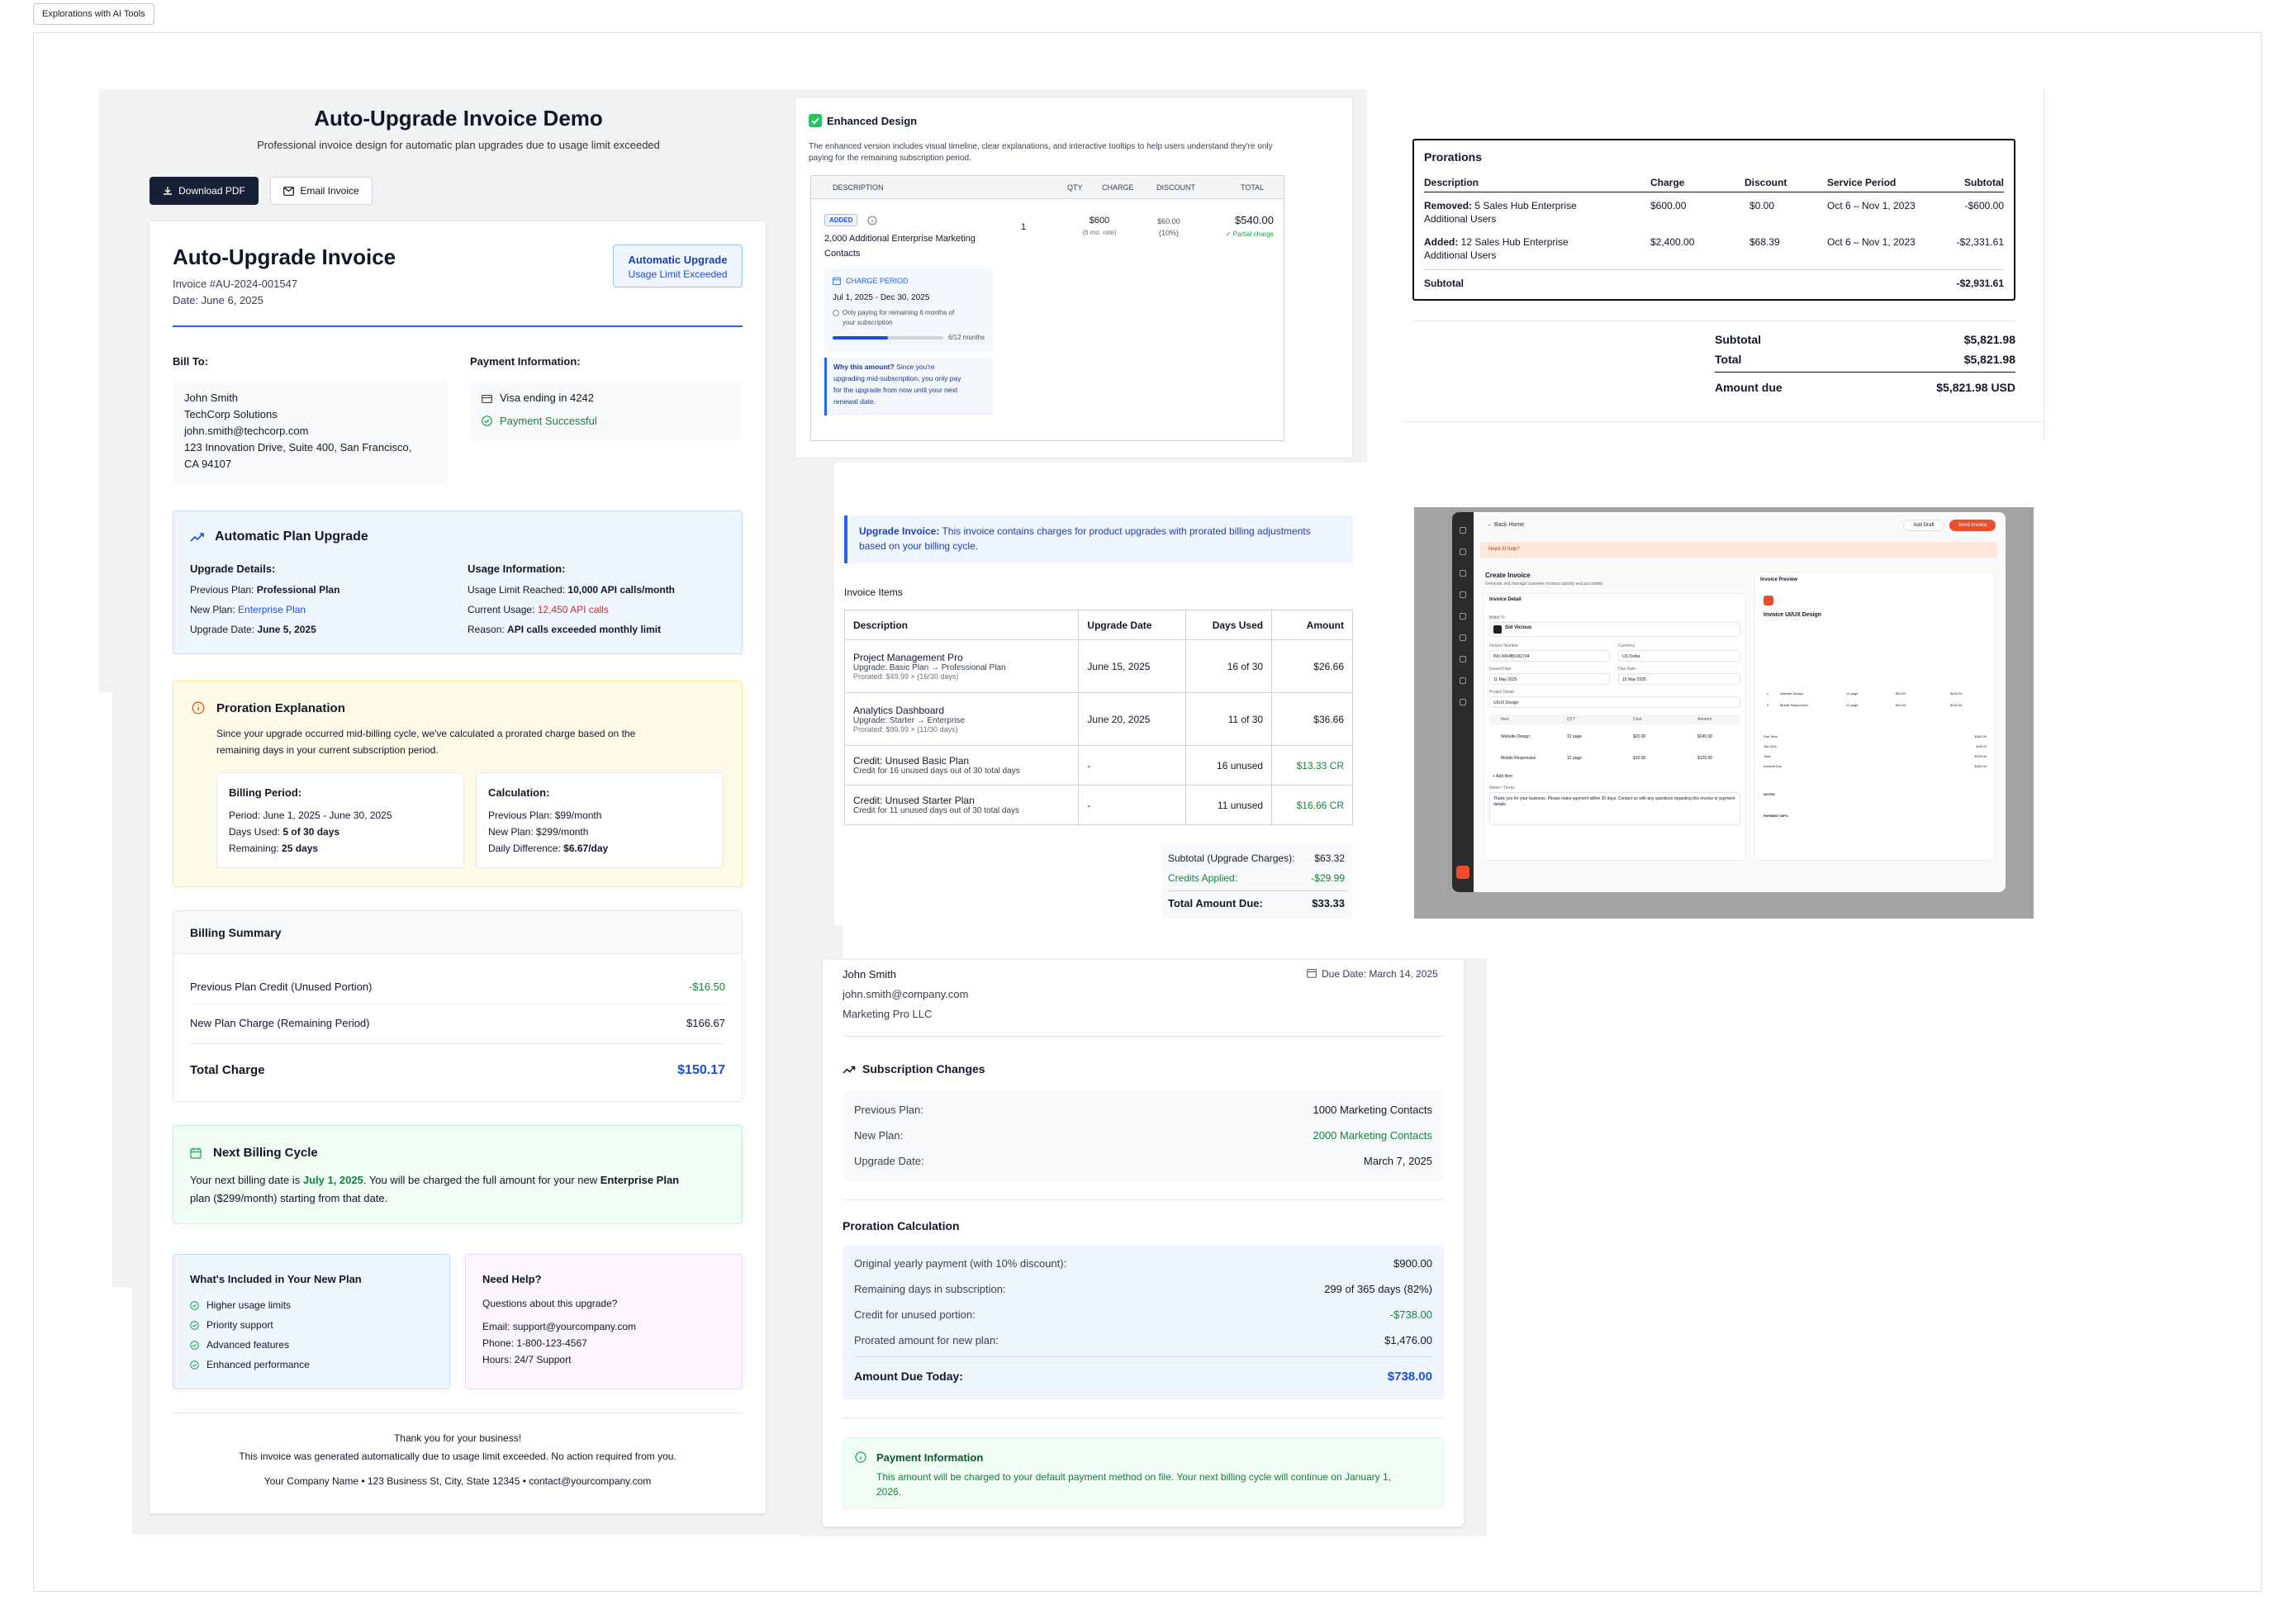 The height and width of the screenshot is (1624, 2293). What do you see at coordinates (1679, 679) in the screenshot?
I see `due-date-input: 15 May 2025` at bounding box center [1679, 679].